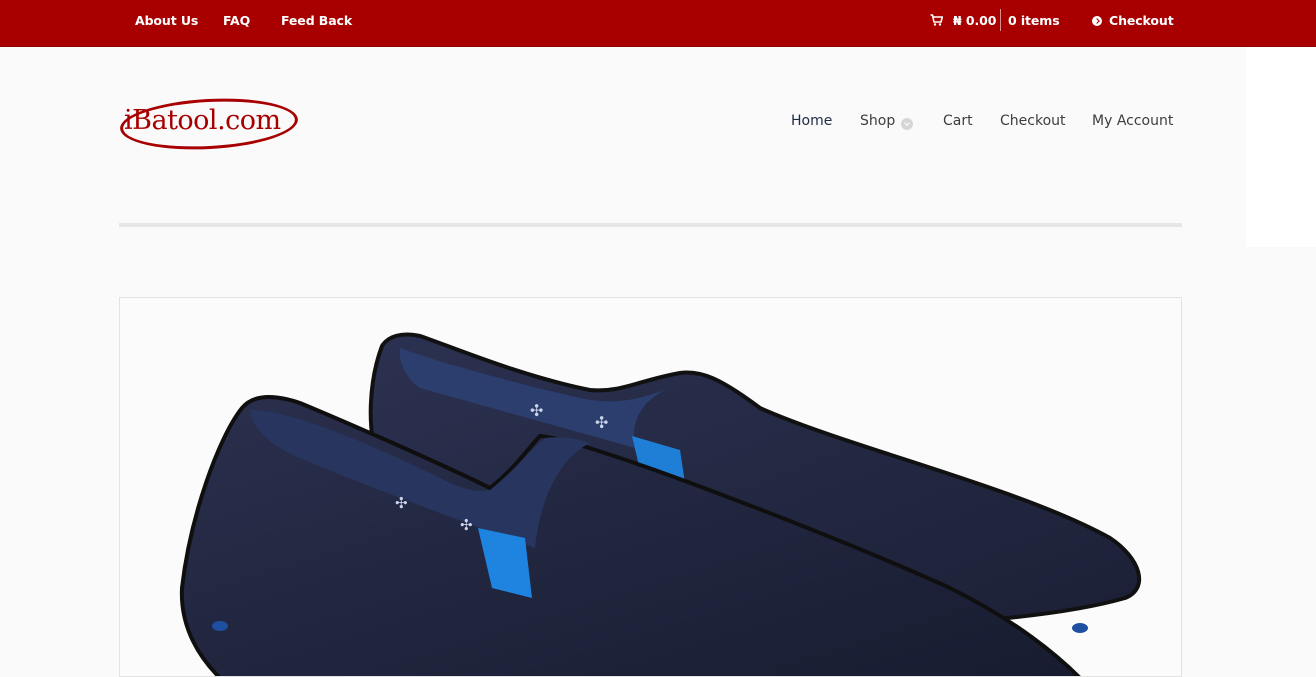  What do you see at coordinates (1000, 20) in the screenshot?
I see `cart-divider` at bounding box center [1000, 20].